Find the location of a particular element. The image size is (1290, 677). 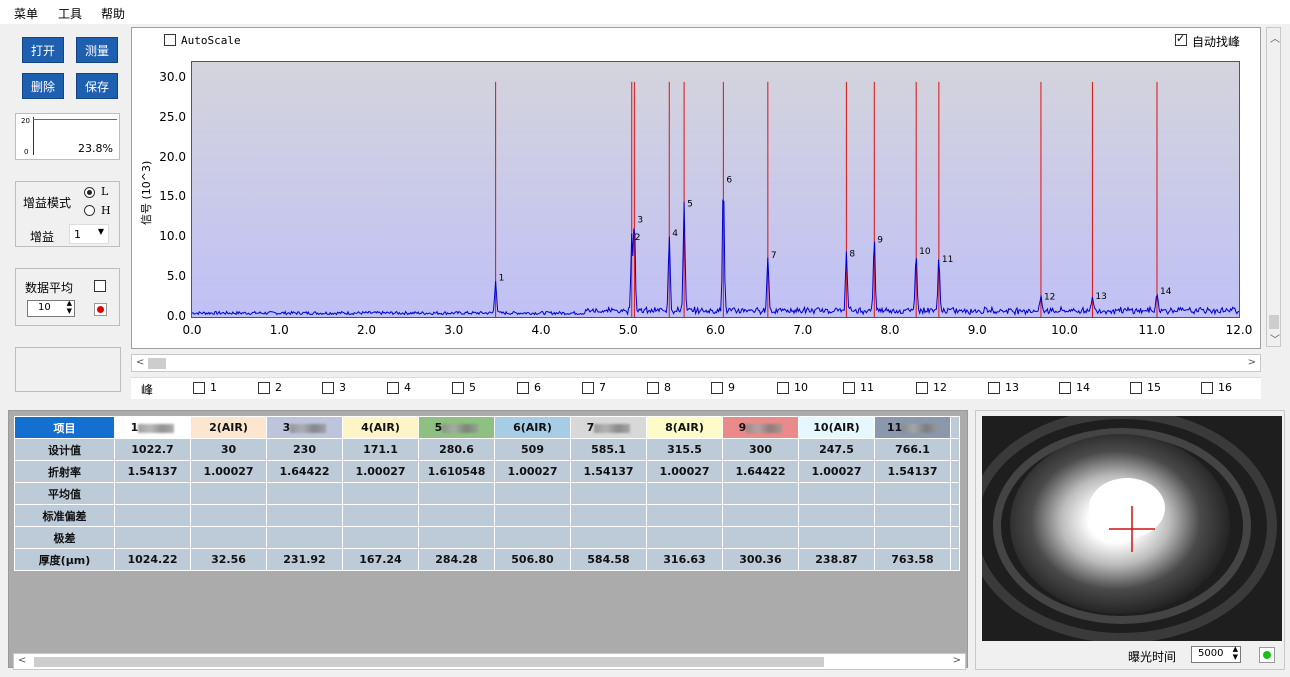

table-scroll-left-icon: < is located at coordinates (22, 660).